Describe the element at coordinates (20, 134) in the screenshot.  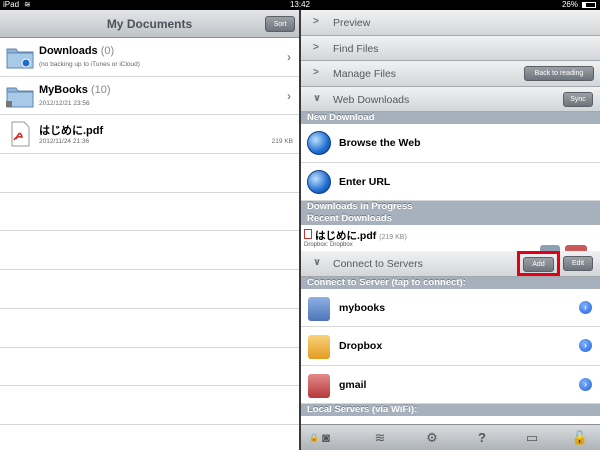
I see `pdf-file-icon` at that location.